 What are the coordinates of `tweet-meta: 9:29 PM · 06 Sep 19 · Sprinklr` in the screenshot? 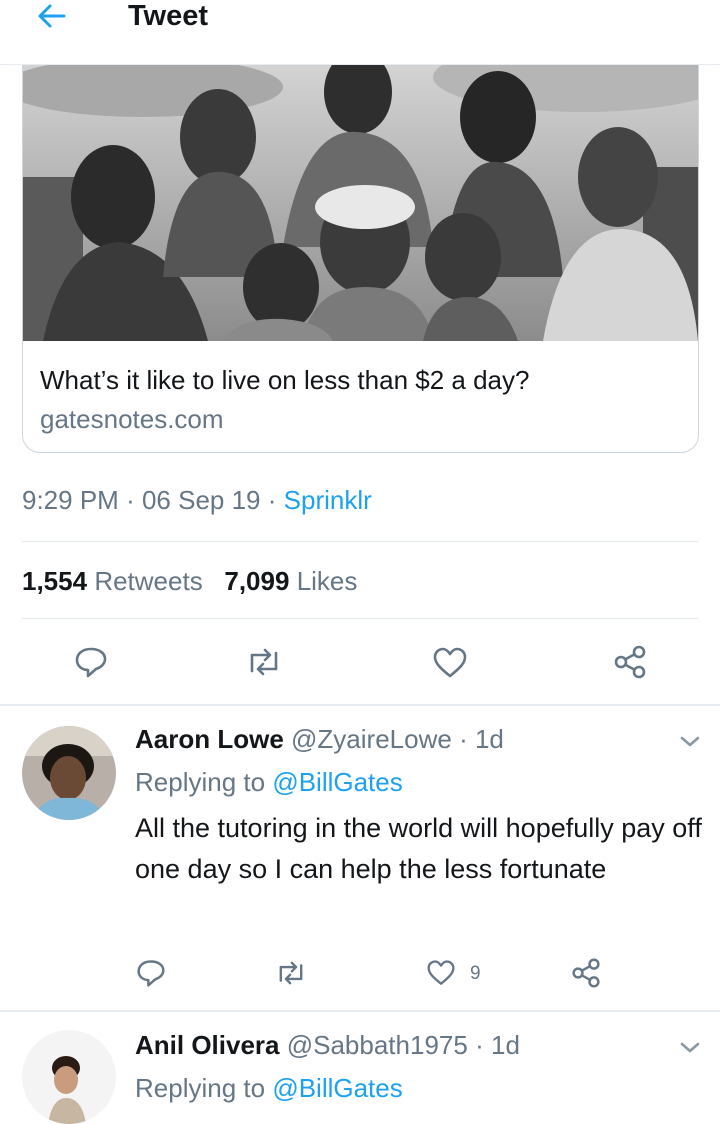 It's located at (197, 500).